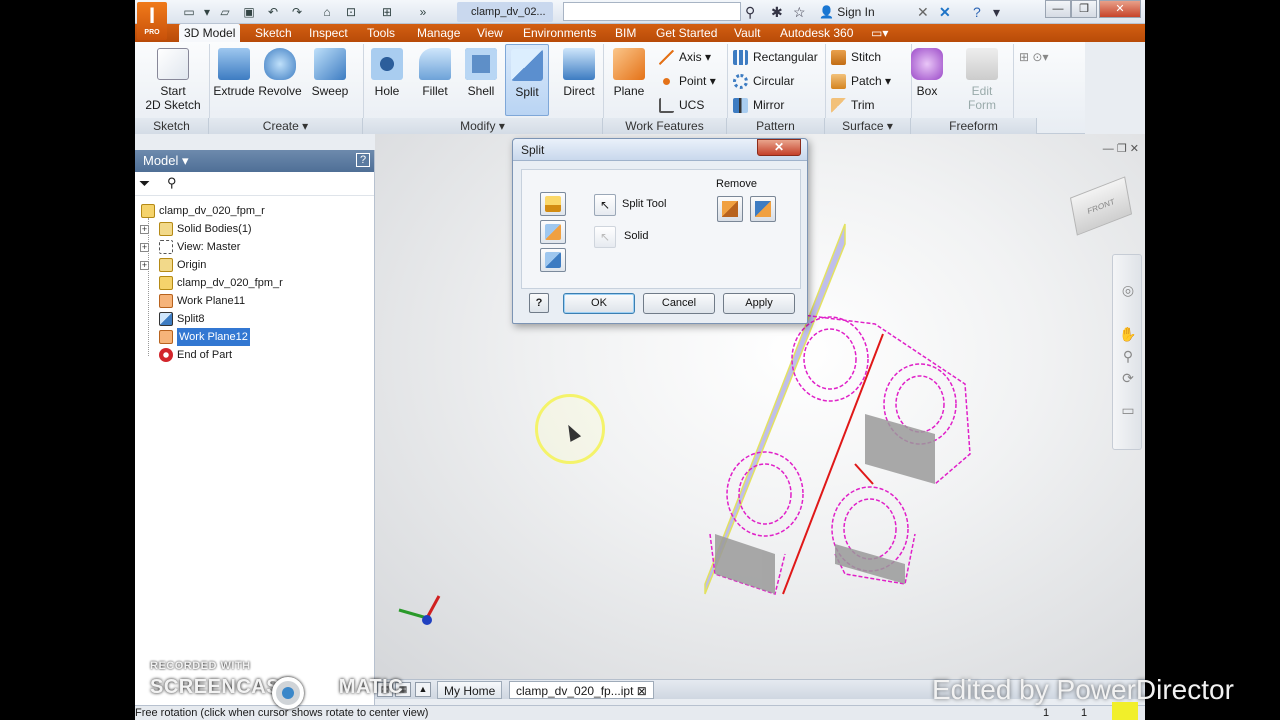 This screenshot has width=1280, height=720. Describe the element at coordinates (581, 690) in the screenshot. I see `doc-tab-clamp: clamp_dv_020_fp...ipt ⊠` at that location.